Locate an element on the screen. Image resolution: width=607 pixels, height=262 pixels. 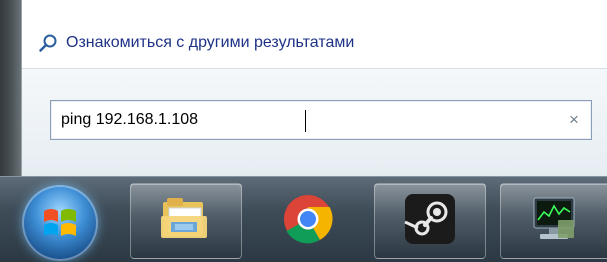
start-search-box: × is located at coordinates (321, 120).